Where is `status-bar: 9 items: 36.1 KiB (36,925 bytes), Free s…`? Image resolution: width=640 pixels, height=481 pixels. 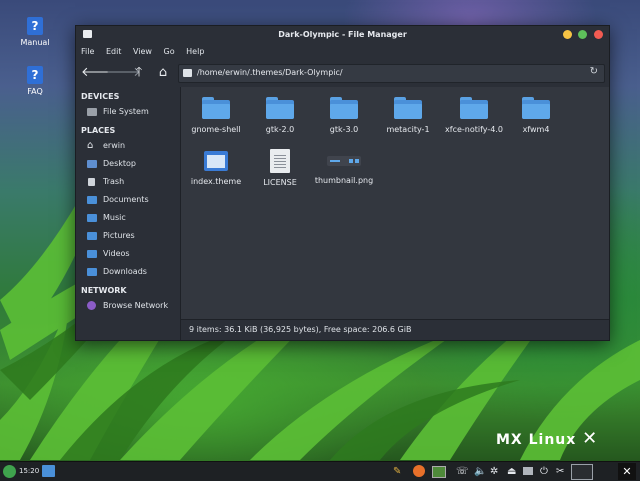
status-bar: 9 items: 36.1 KiB (36,925 bytes), Free s… is located at coordinates (395, 329).